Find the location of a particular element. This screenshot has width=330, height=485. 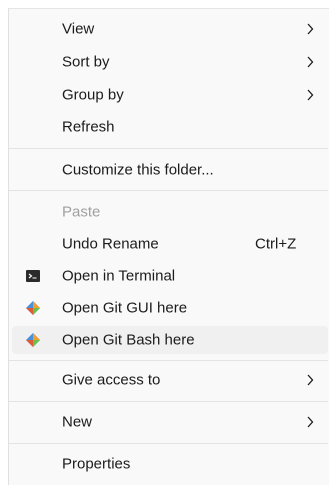

menu-item-properties: Properties is located at coordinates (168, 464).